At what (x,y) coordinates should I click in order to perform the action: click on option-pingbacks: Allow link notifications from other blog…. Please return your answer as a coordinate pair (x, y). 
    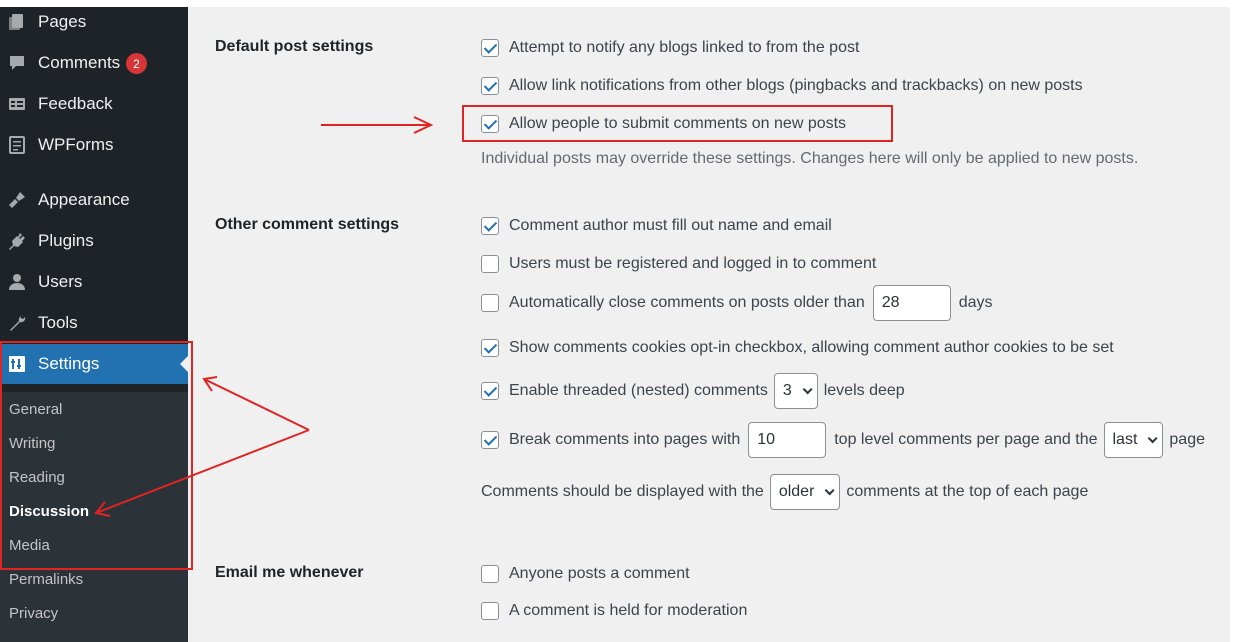
    Looking at the image, I should click on (782, 86).